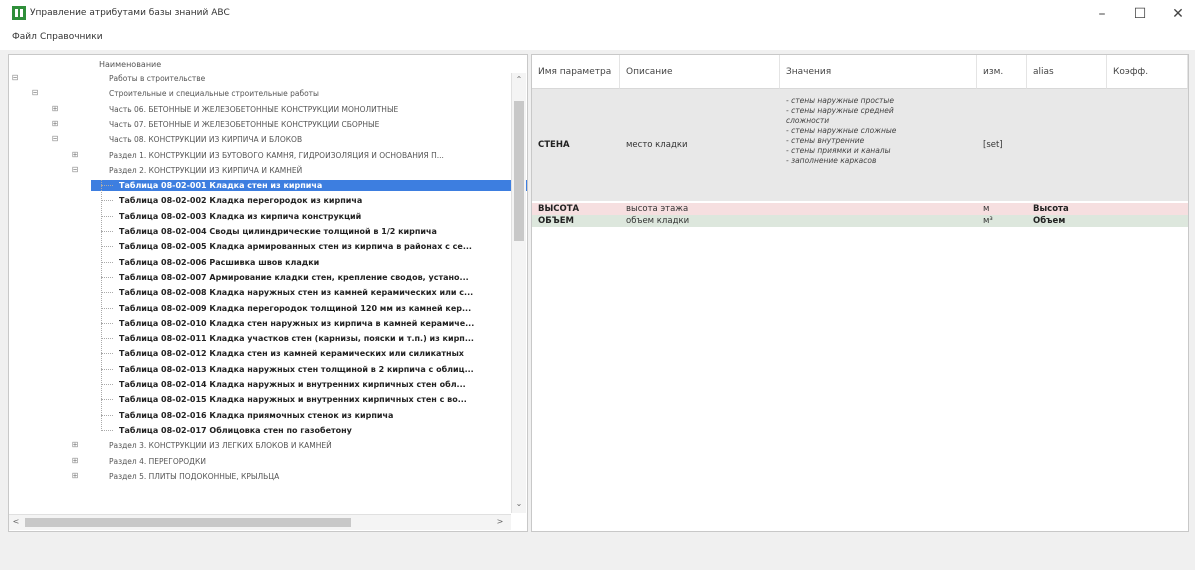 This screenshot has width=1195, height=570. Describe the element at coordinates (71, 37) in the screenshot. I see `menu-references: Справочники` at that location.